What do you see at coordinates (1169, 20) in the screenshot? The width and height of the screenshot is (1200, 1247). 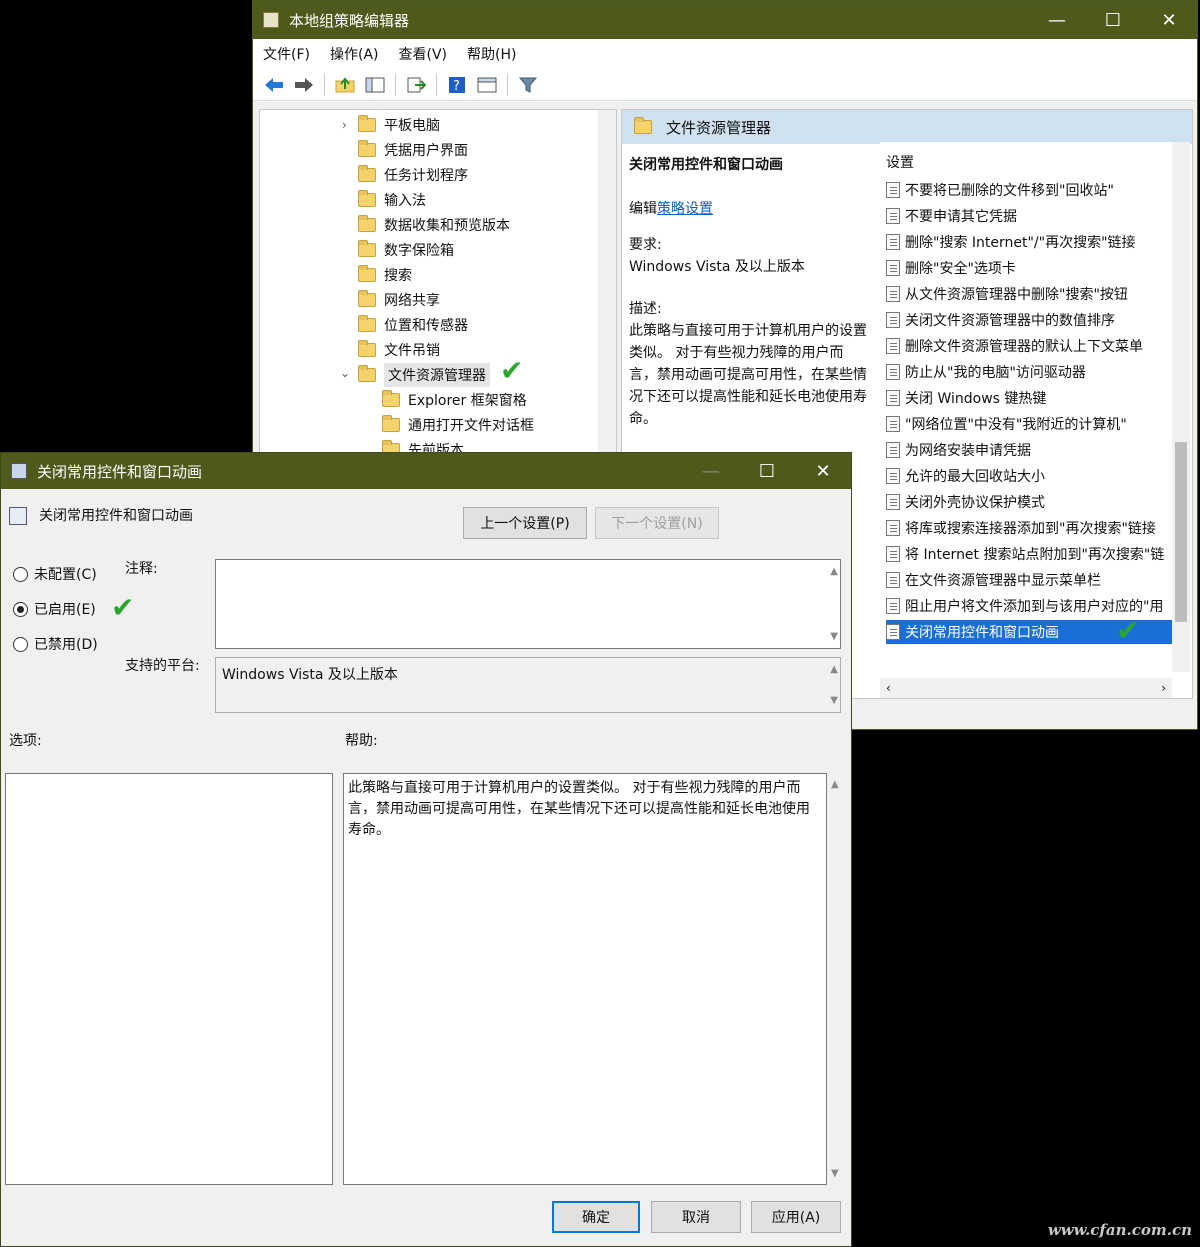 I see `close-button: ✕` at bounding box center [1169, 20].